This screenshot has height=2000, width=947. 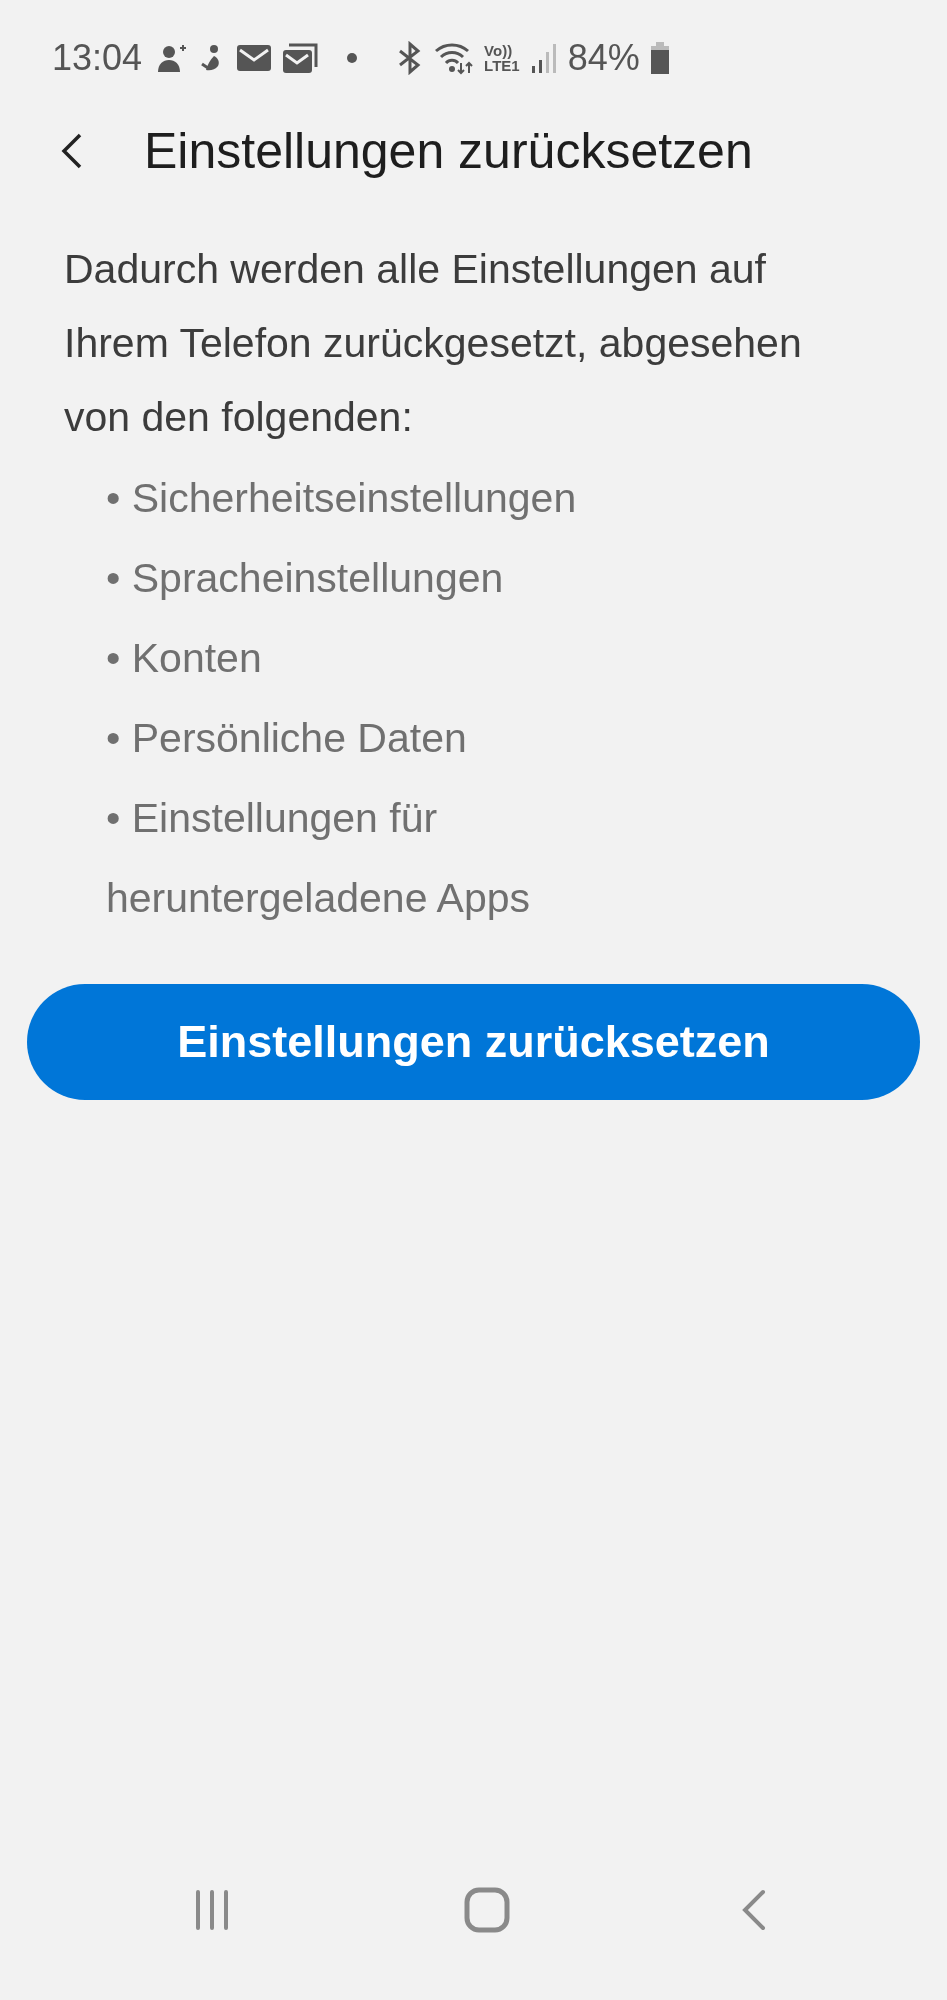 I want to click on person-add-icon, so click(x=172, y=58).